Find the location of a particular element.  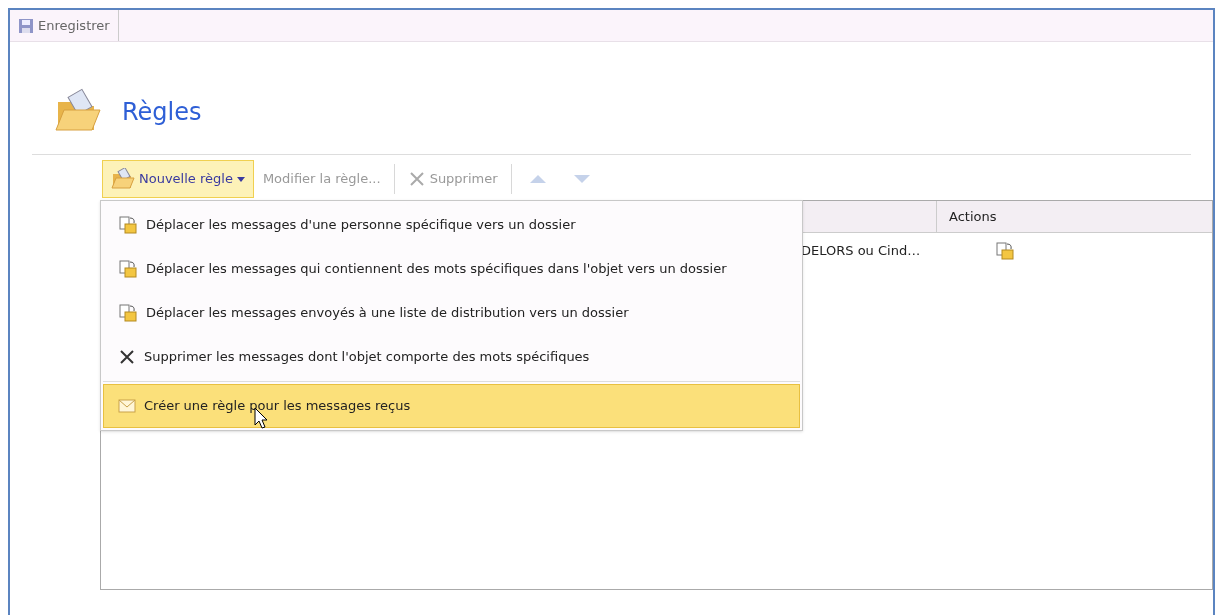

save-button: Enregistrer is located at coordinates (64, 25).